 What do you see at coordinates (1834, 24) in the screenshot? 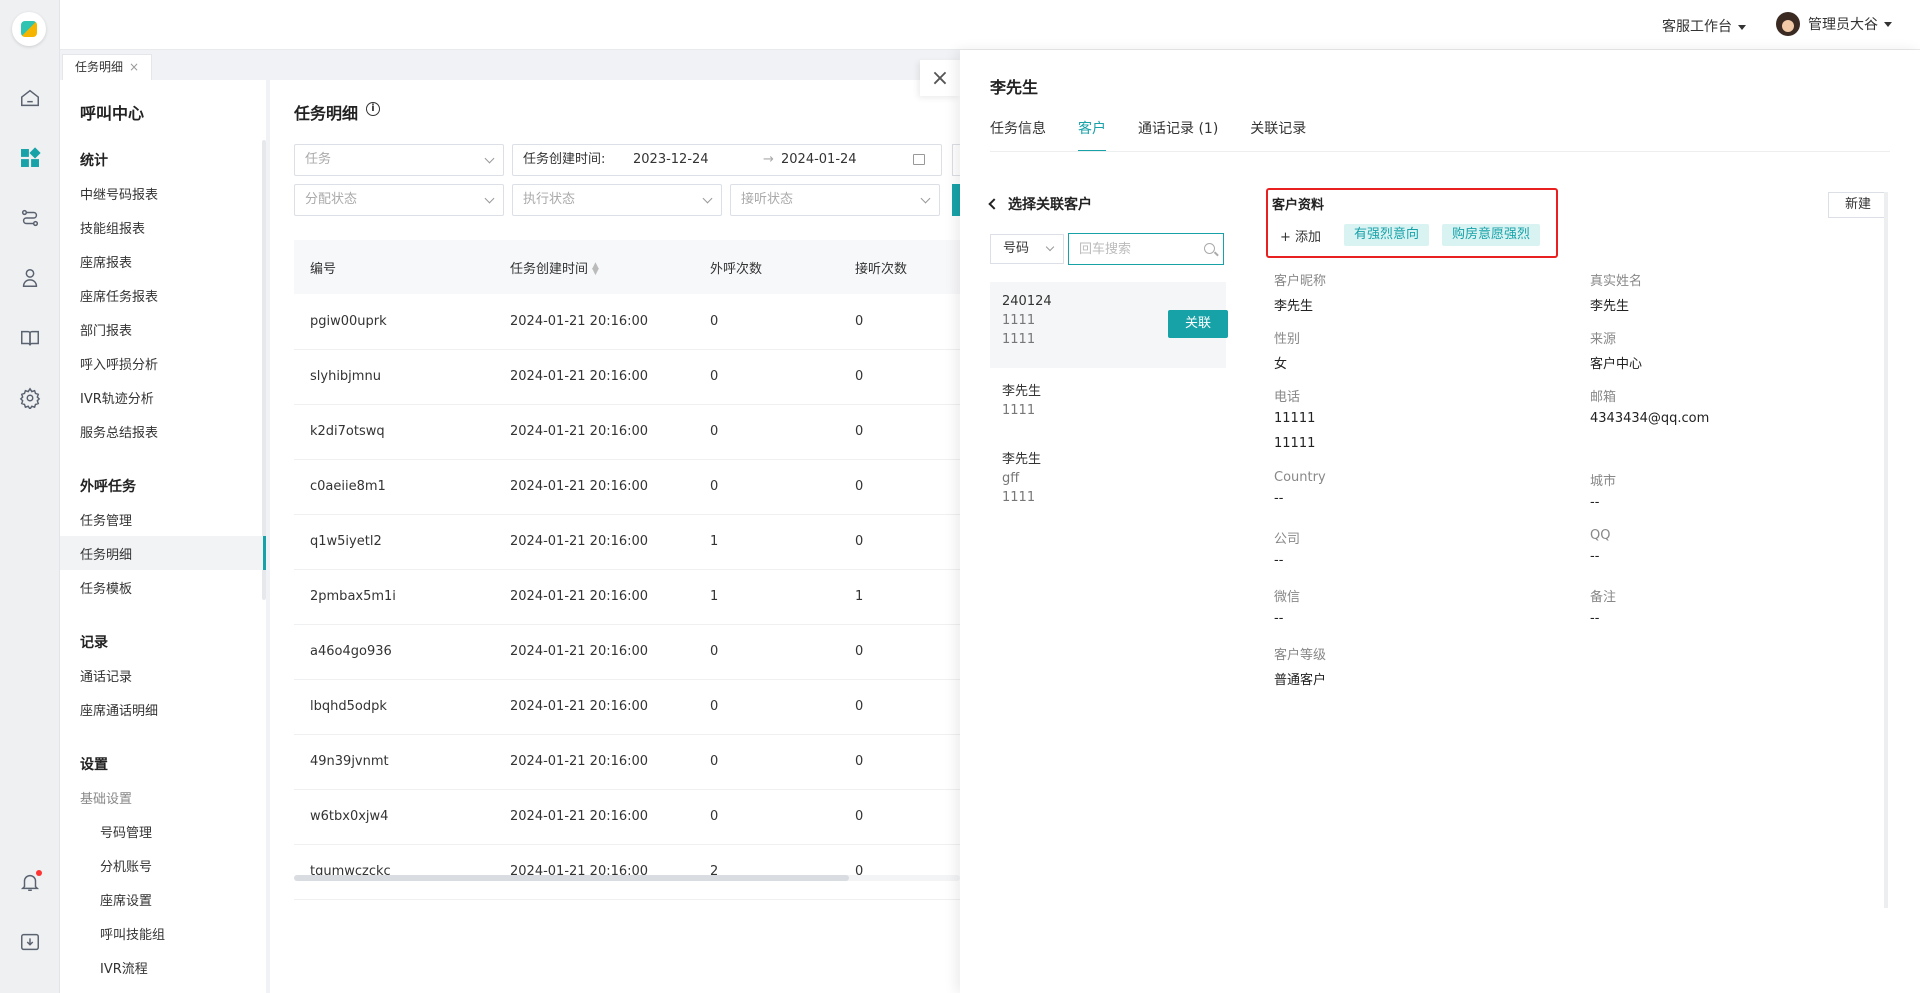
I see `user-menu: 管理员大谷` at bounding box center [1834, 24].